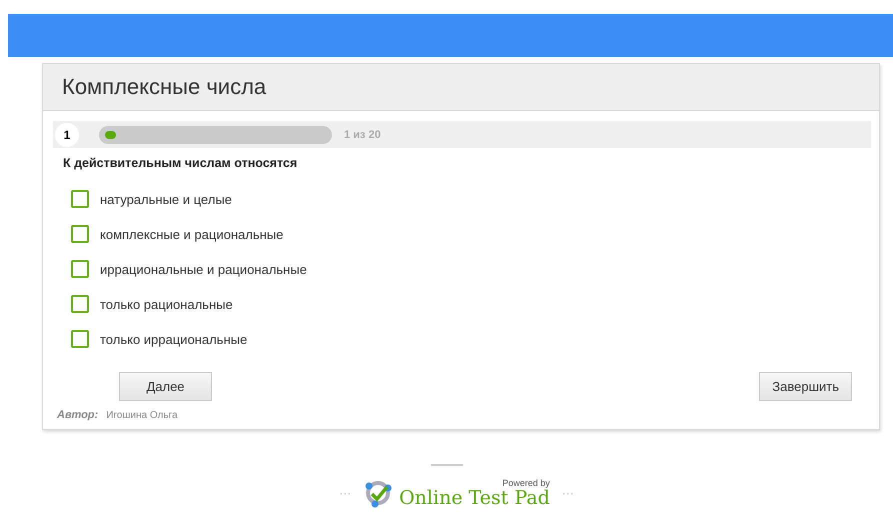 This screenshot has width=893, height=516. What do you see at coordinates (174, 339) in the screenshot?
I see `option-label: только иррациональные` at bounding box center [174, 339].